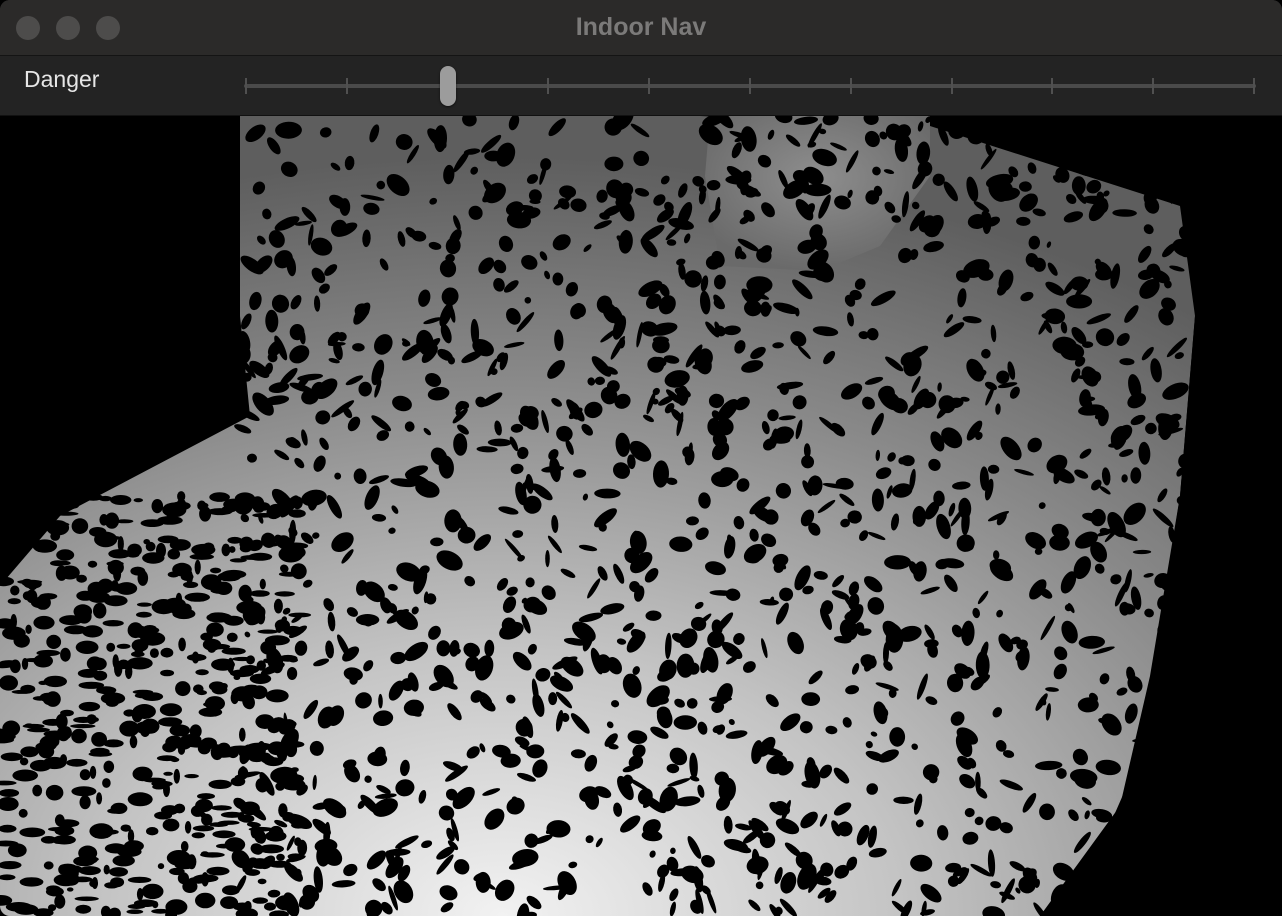 The width and height of the screenshot is (1282, 916). I want to click on window-title: Indoor Nav, so click(641, 27).